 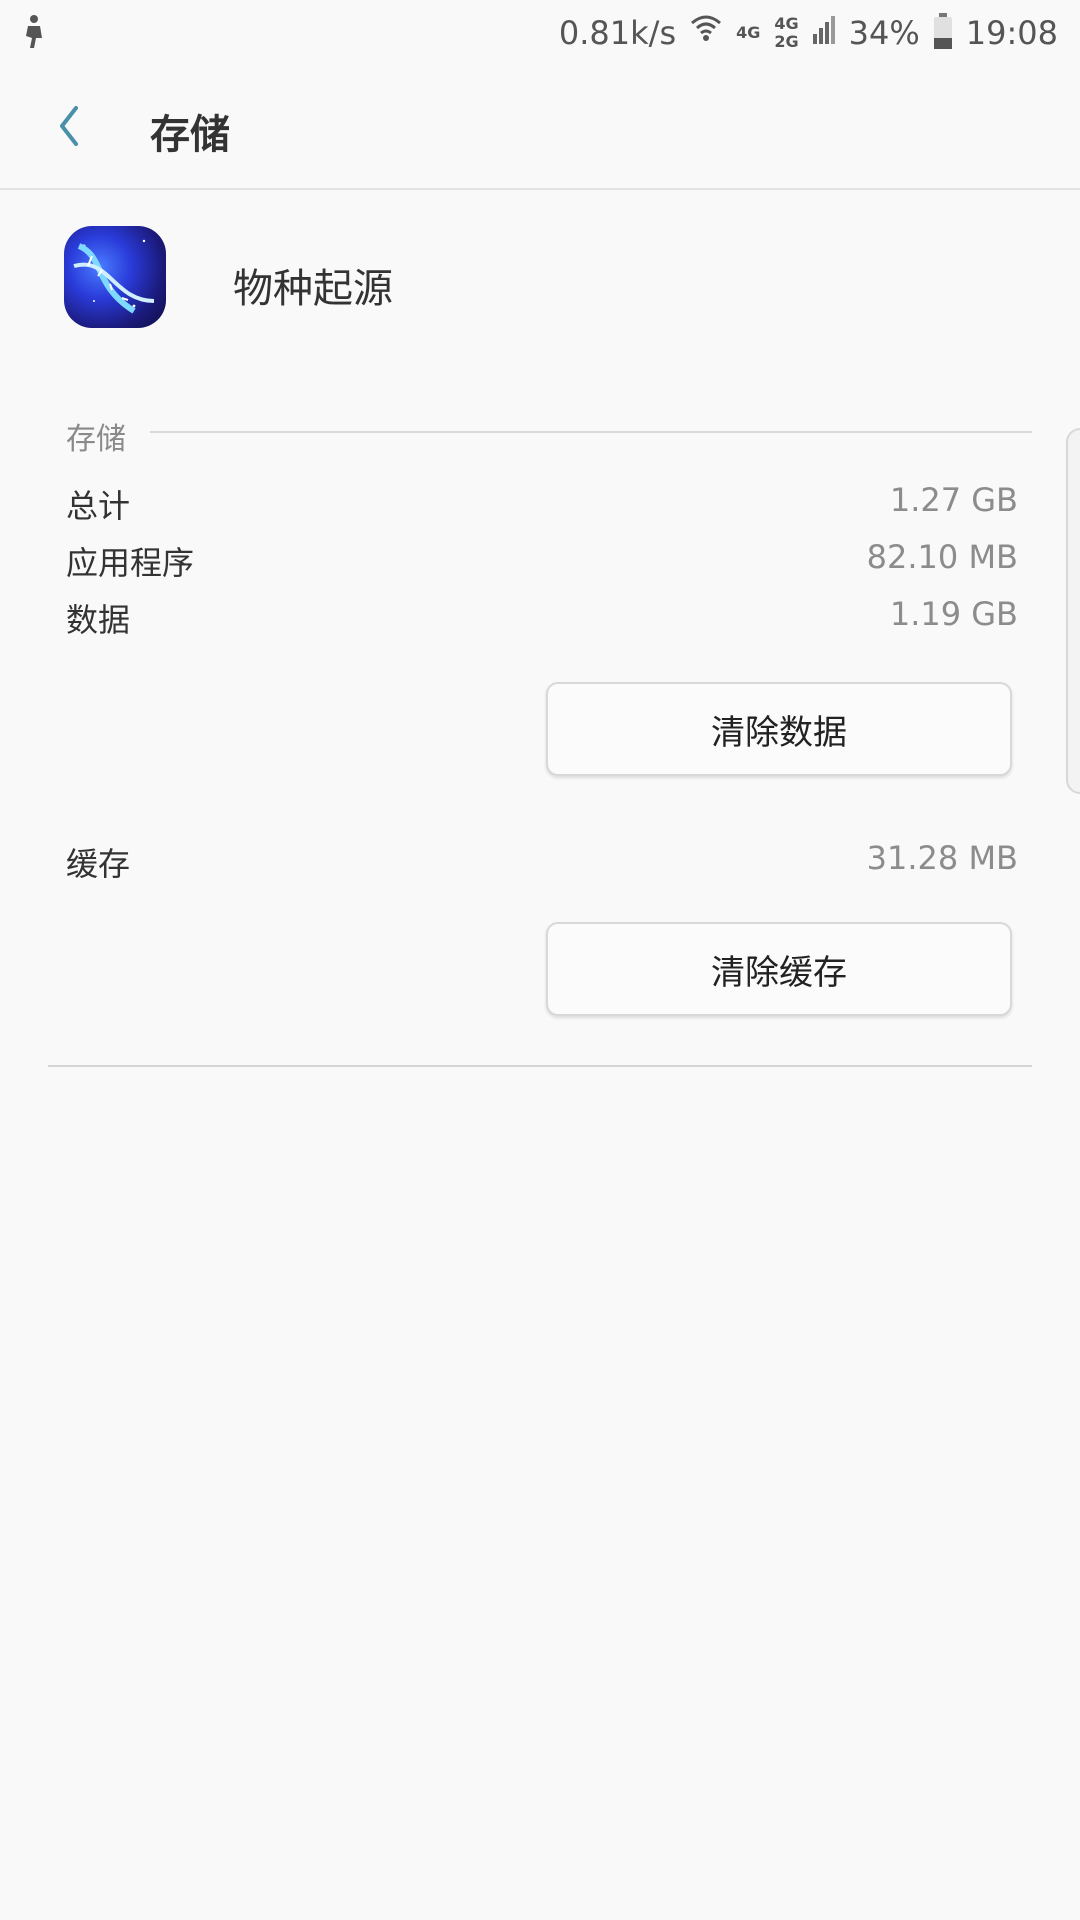 What do you see at coordinates (748, 32) in the screenshot?
I see `network-type-label: 4G` at bounding box center [748, 32].